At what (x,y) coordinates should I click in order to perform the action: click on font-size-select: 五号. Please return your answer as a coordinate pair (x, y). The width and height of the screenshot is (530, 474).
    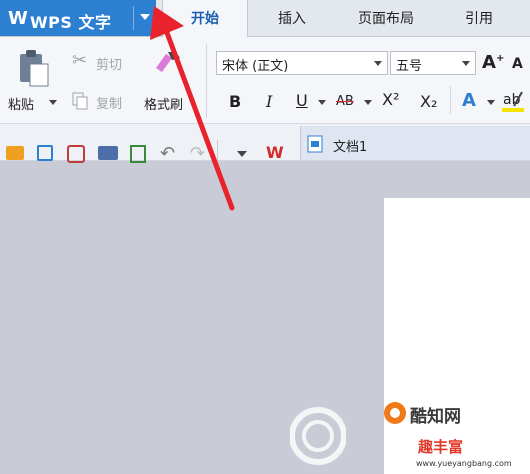
    Looking at the image, I should click on (433, 63).